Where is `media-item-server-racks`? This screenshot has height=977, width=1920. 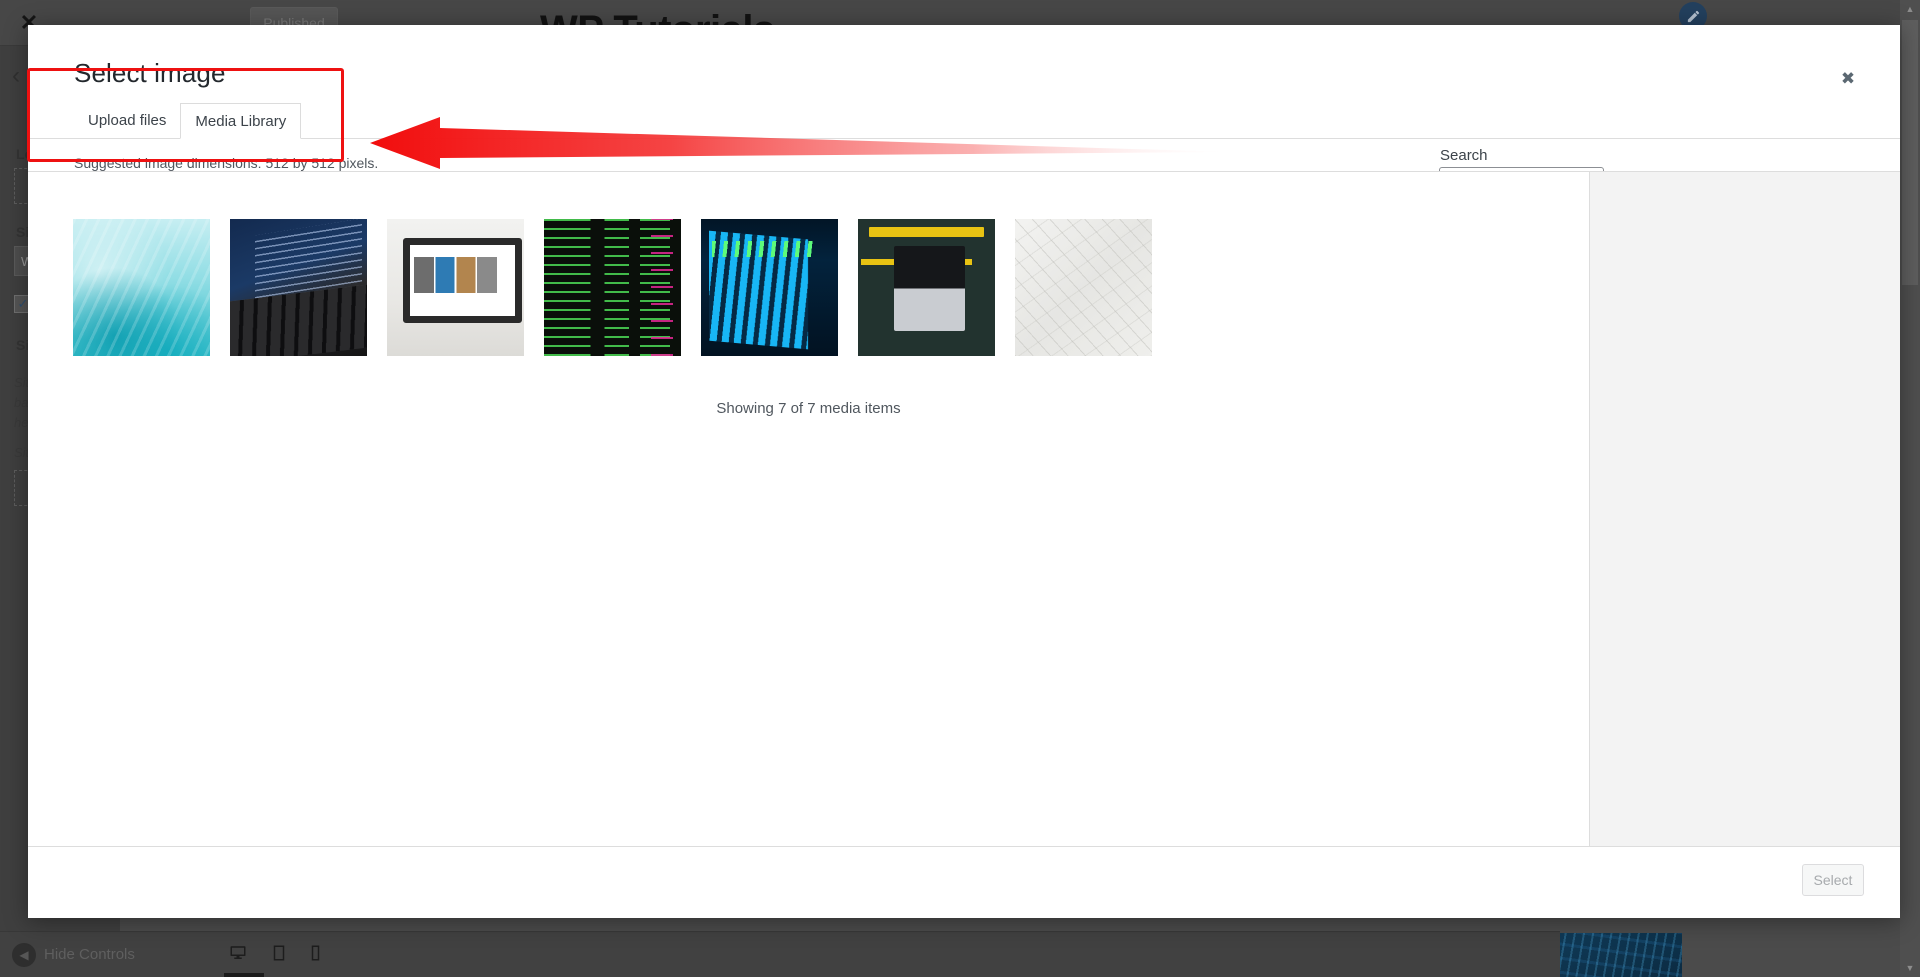 media-item-server-racks is located at coordinates (769, 287).